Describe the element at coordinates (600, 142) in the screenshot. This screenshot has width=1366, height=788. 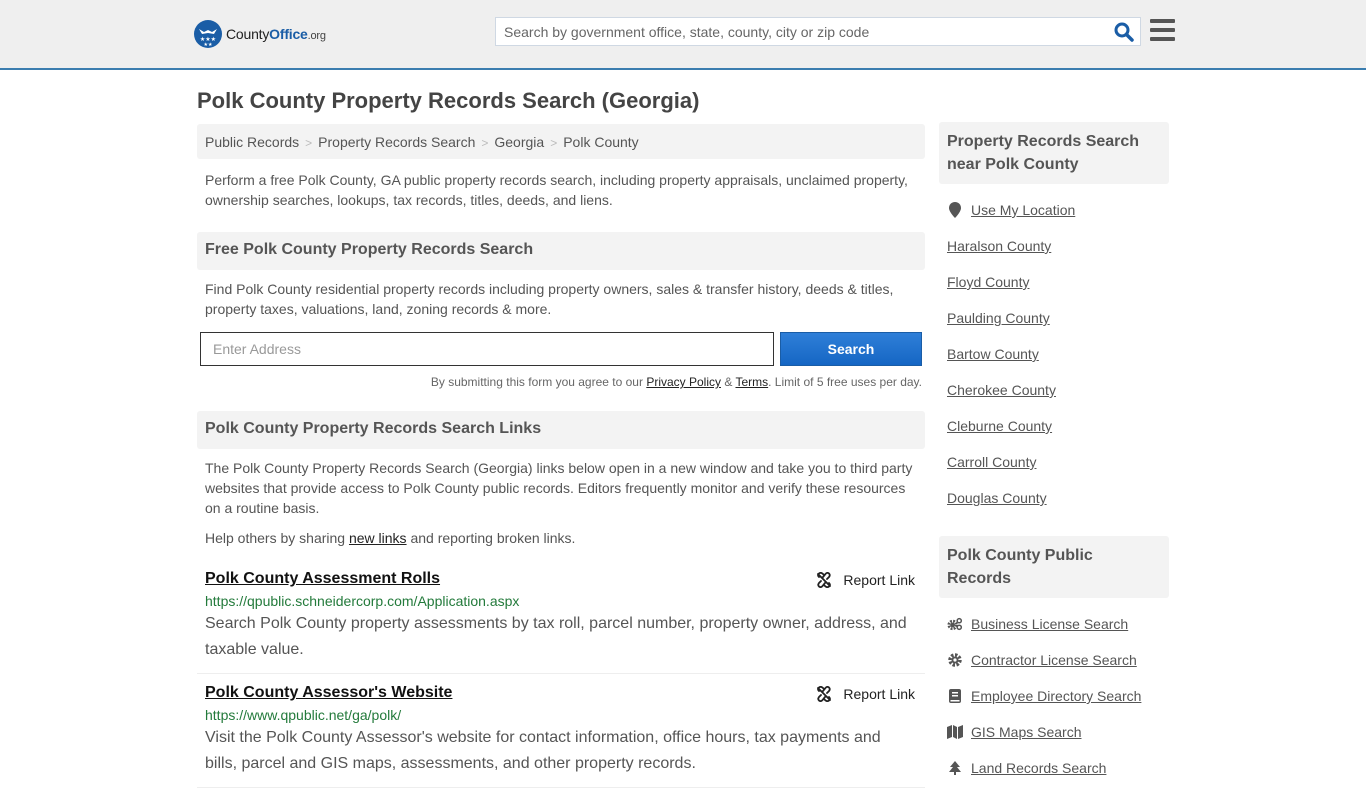
I see `breadcrumb-polk-county: Polk County` at that location.